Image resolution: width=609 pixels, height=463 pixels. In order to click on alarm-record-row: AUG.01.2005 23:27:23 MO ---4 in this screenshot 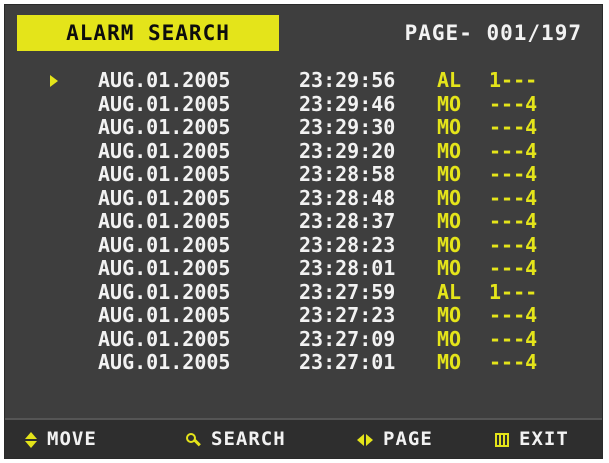, I will do `click(303, 315)`.